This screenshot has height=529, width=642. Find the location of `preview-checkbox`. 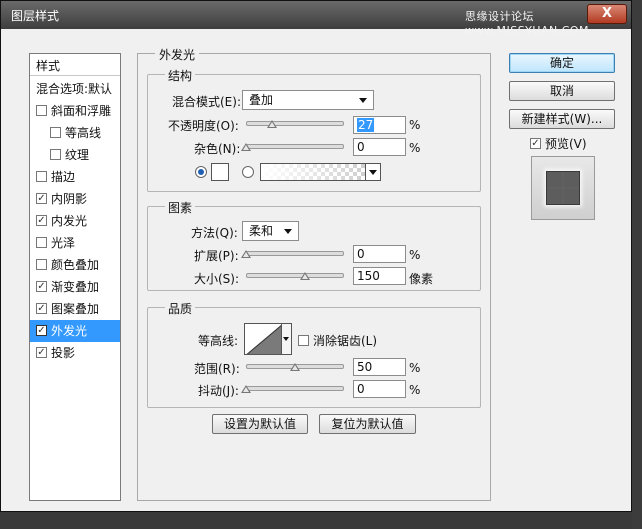

preview-checkbox is located at coordinates (535, 143).